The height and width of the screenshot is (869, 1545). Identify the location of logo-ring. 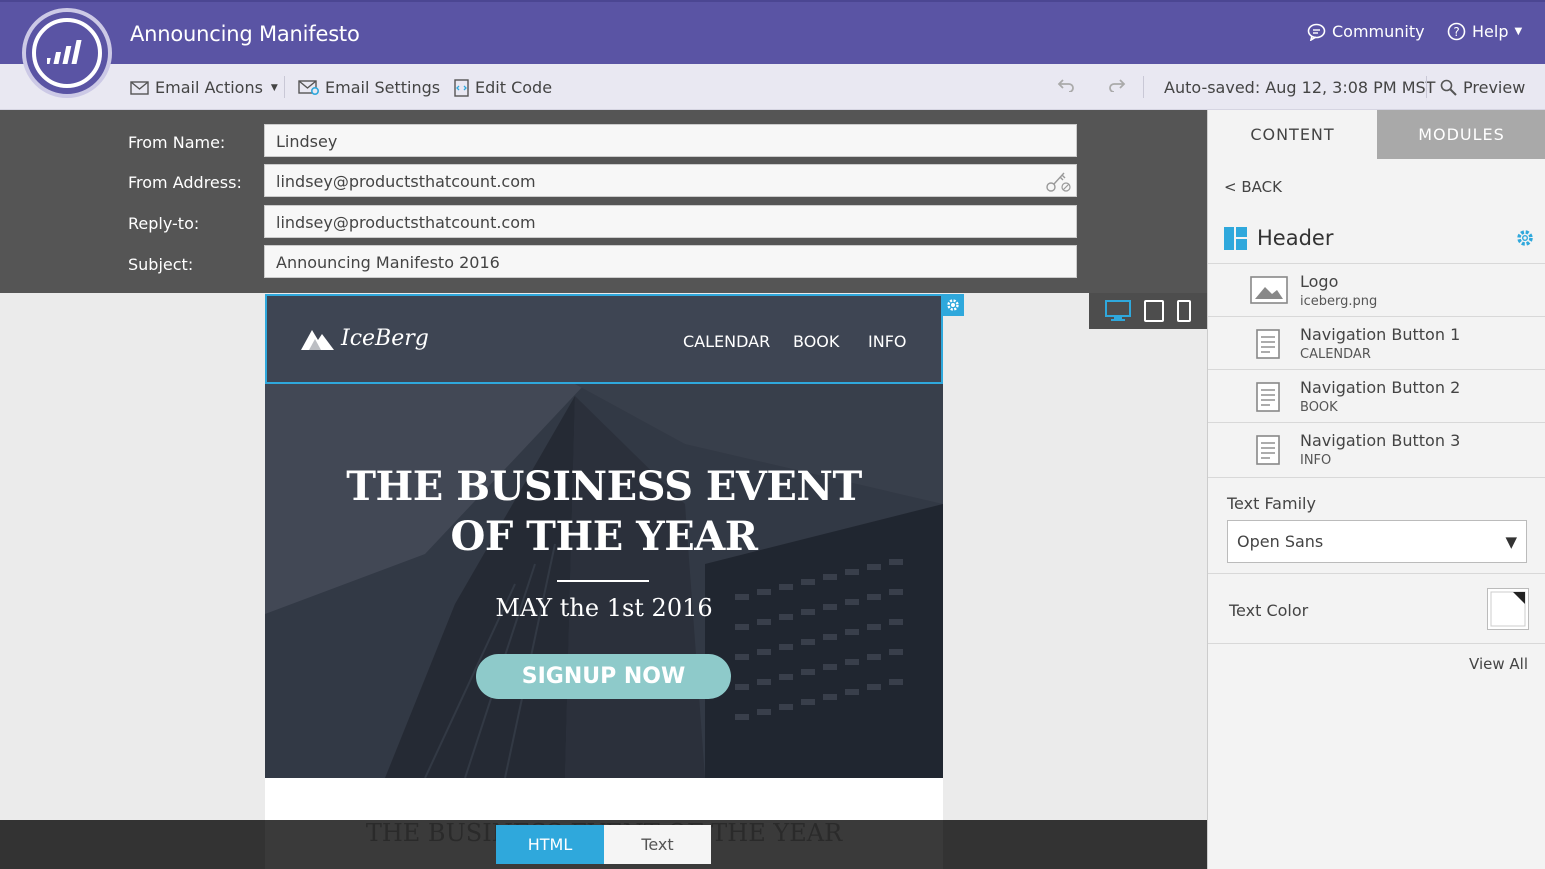
(67, 53).